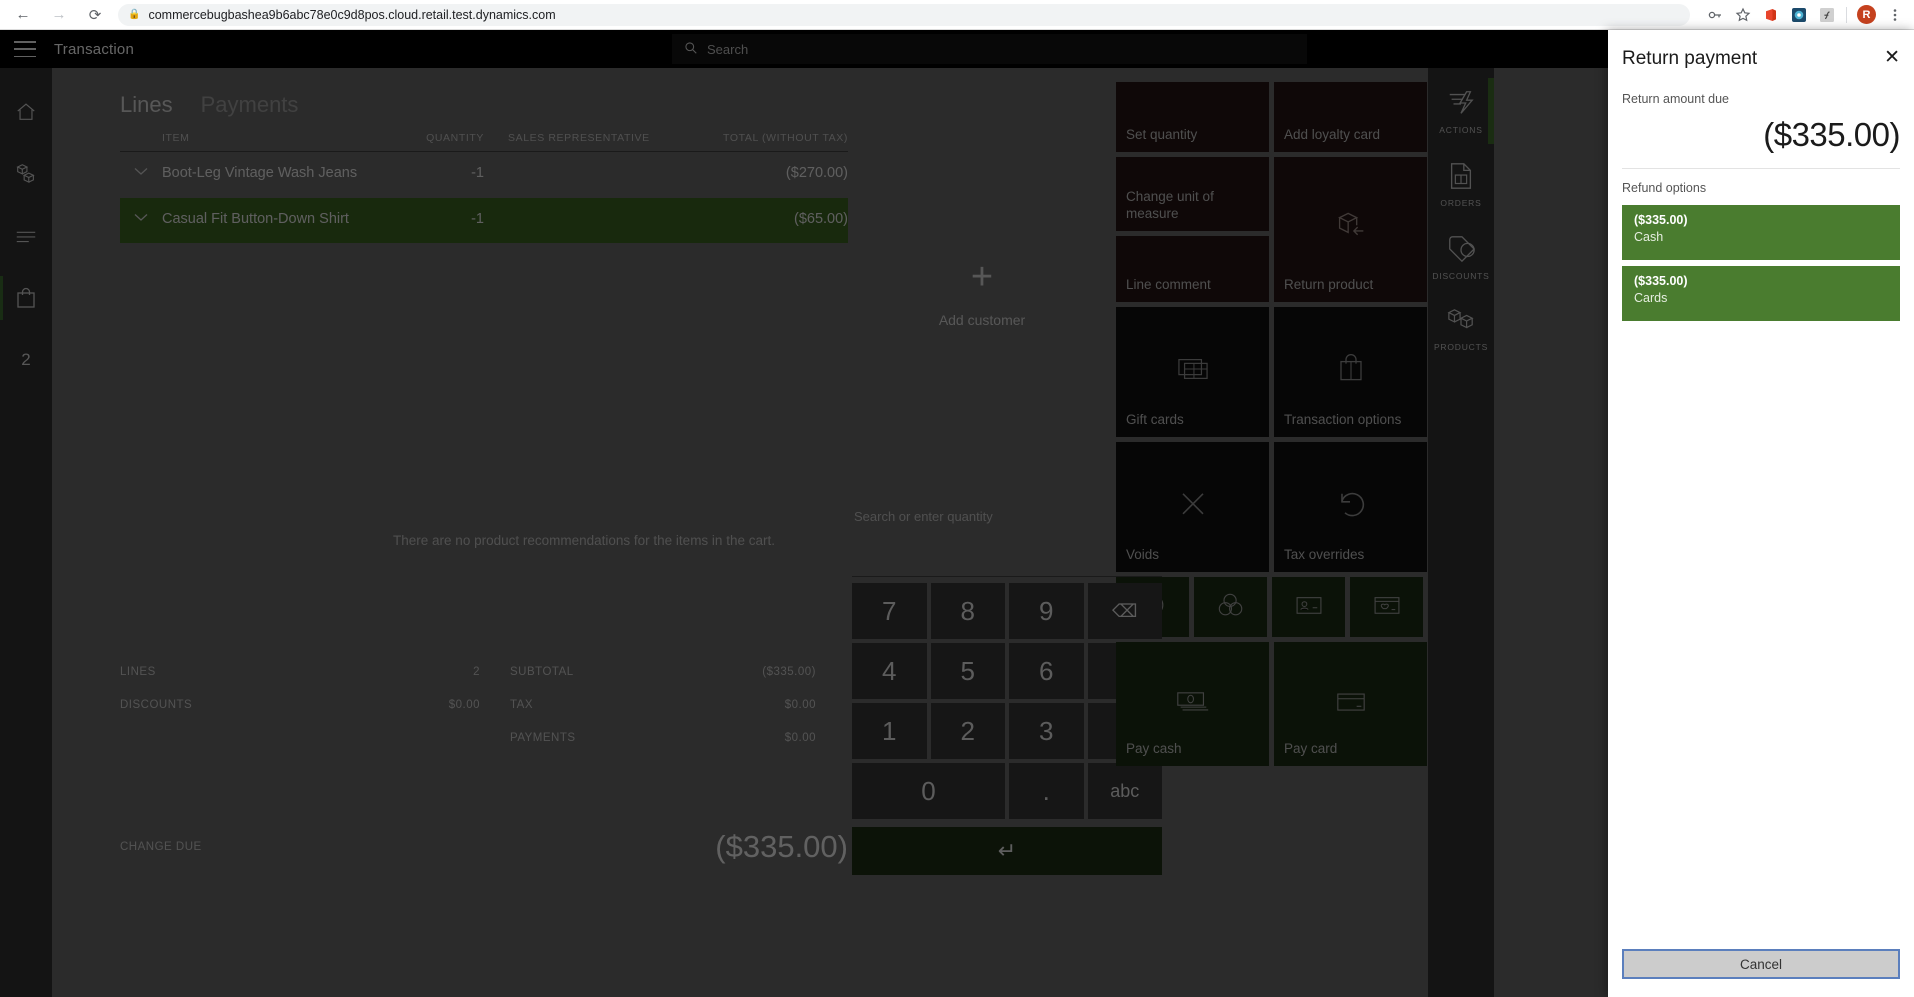  What do you see at coordinates (1761, 293) in the screenshot?
I see `refund-option-cards: ($335.00) Cards` at bounding box center [1761, 293].